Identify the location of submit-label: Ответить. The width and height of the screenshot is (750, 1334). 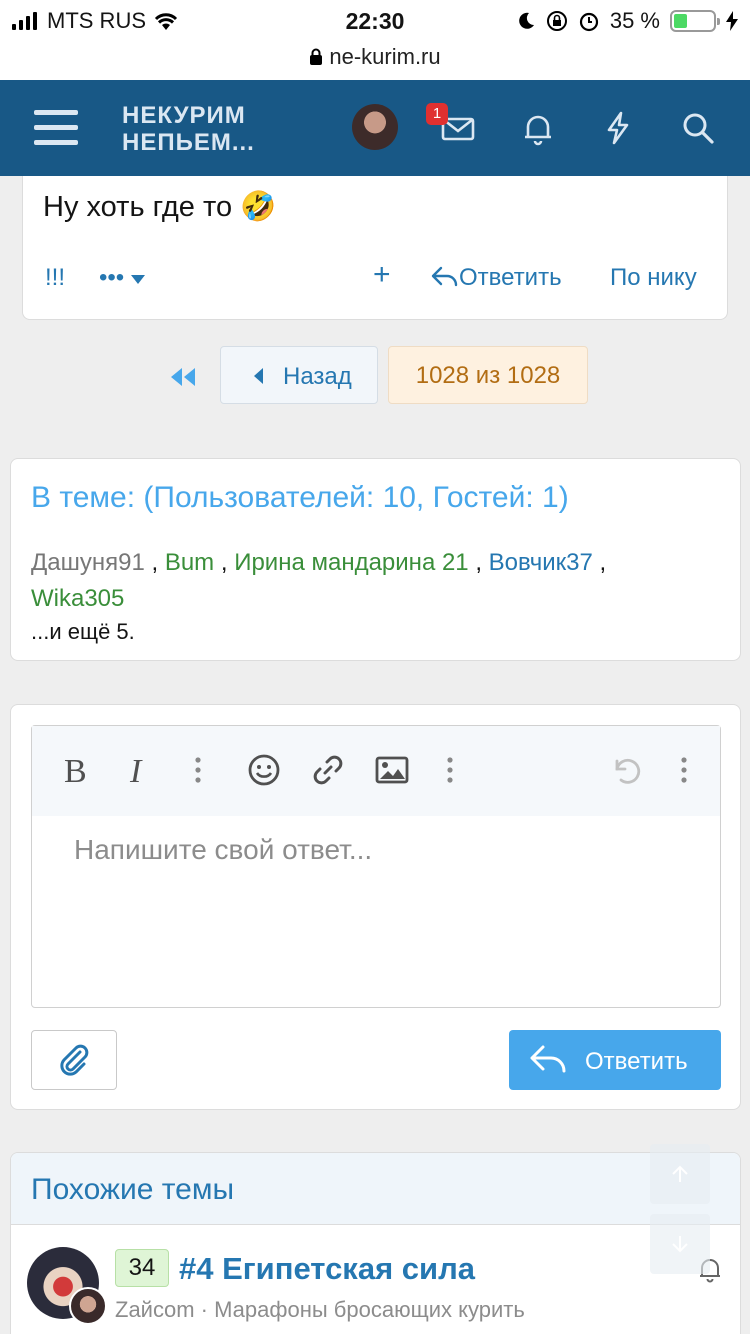
(636, 1061).